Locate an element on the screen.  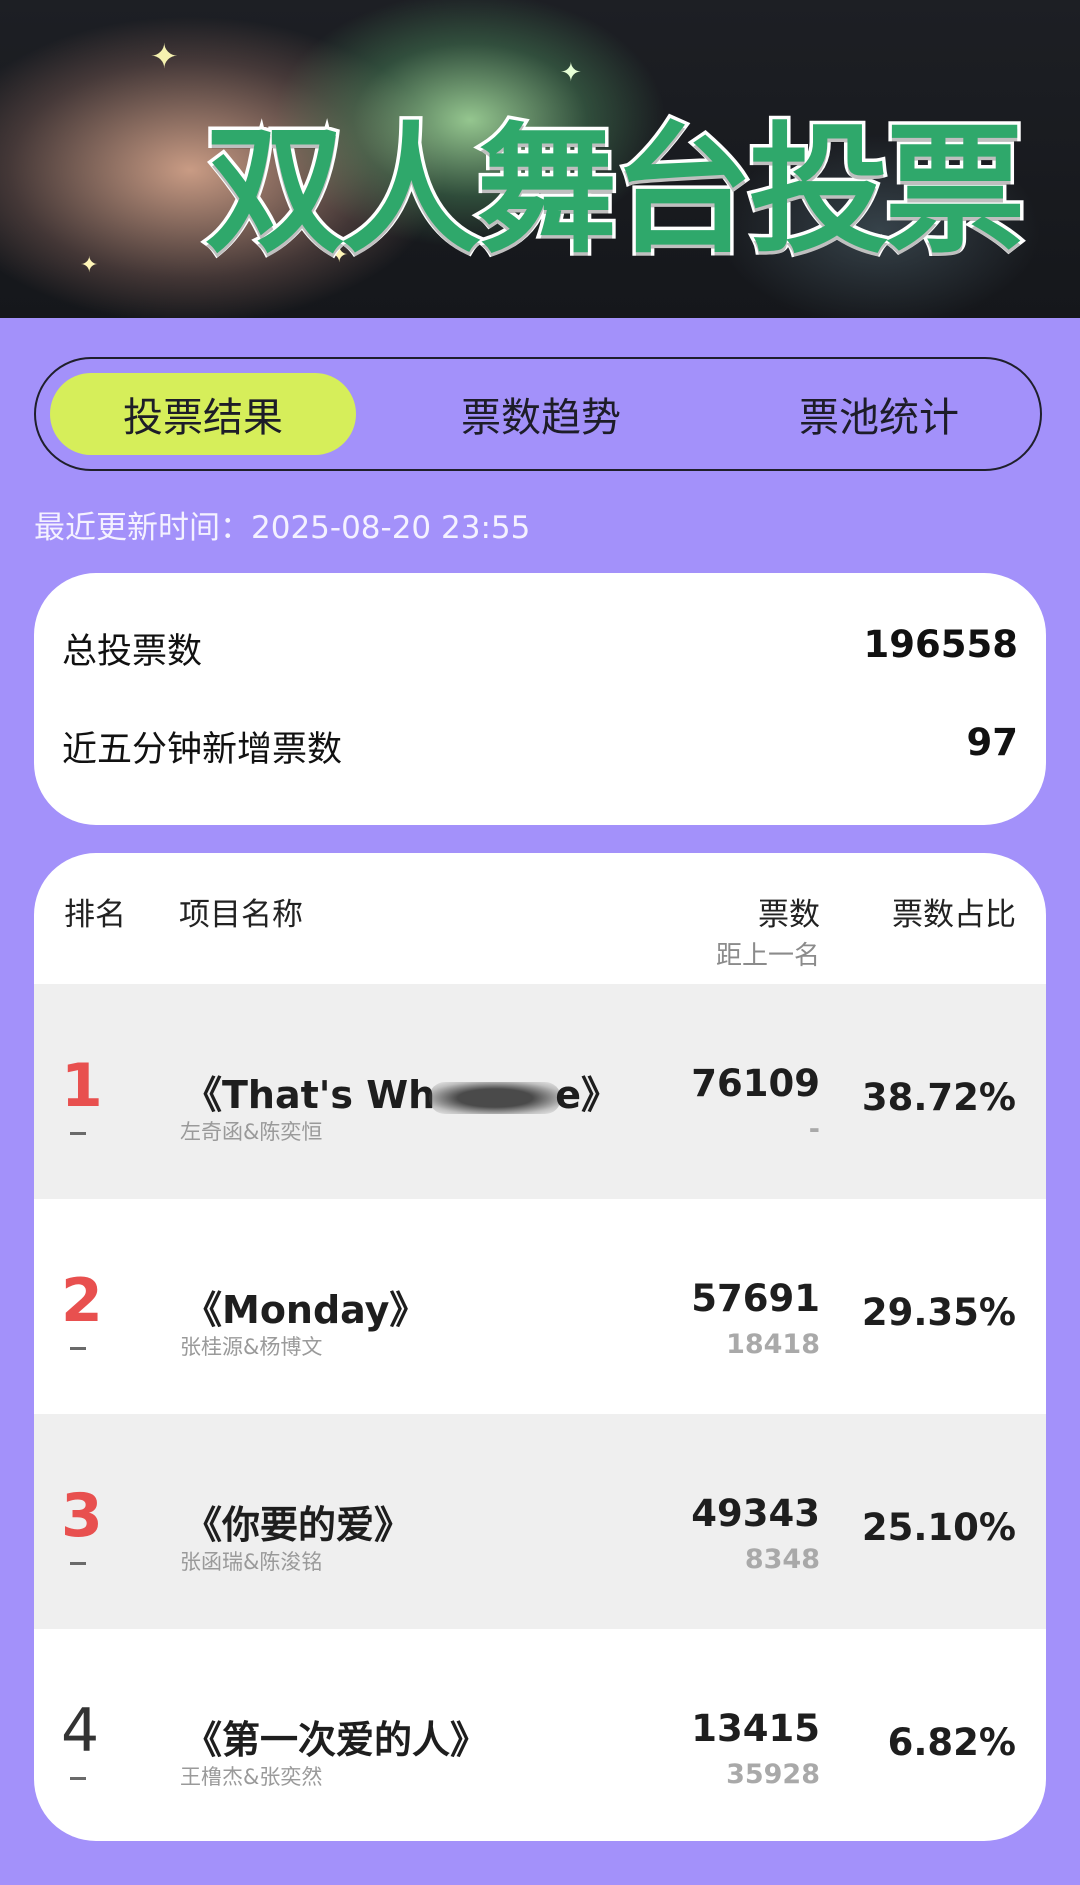
tab-bar: 投票结果 票数趋势 票池统计 is located at coordinates (538, 414).